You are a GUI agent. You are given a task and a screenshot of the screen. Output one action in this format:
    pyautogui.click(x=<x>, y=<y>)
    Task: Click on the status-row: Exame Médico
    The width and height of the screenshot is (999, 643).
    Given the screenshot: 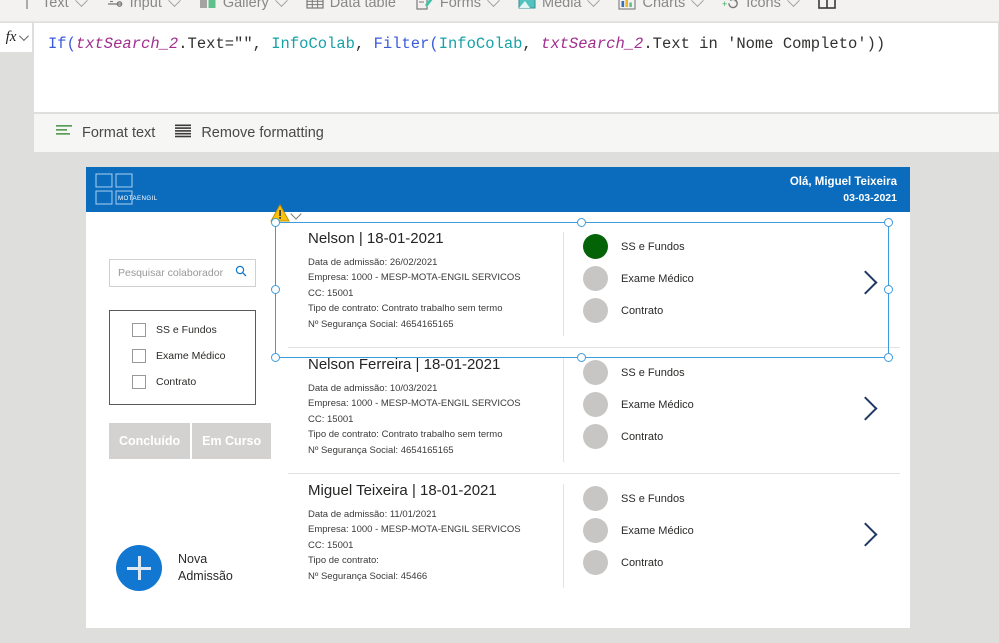 What is the action you would take?
    pyautogui.click(x=703, y=278)
    